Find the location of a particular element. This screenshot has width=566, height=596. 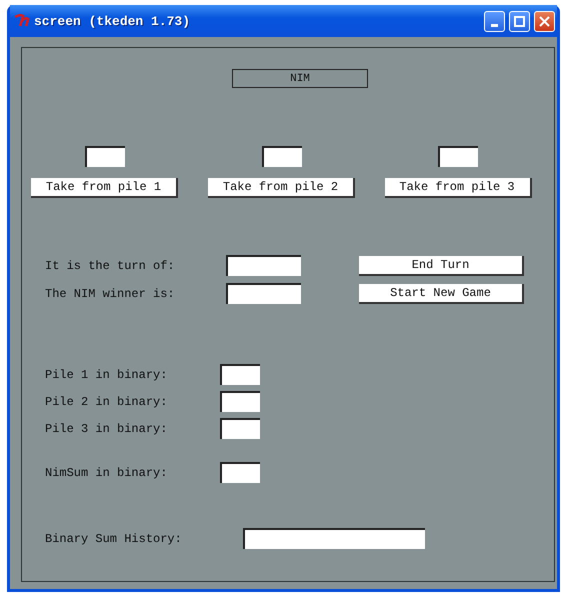

binary-label: Pile 1 in binary: is located at coordinates (106, 375).